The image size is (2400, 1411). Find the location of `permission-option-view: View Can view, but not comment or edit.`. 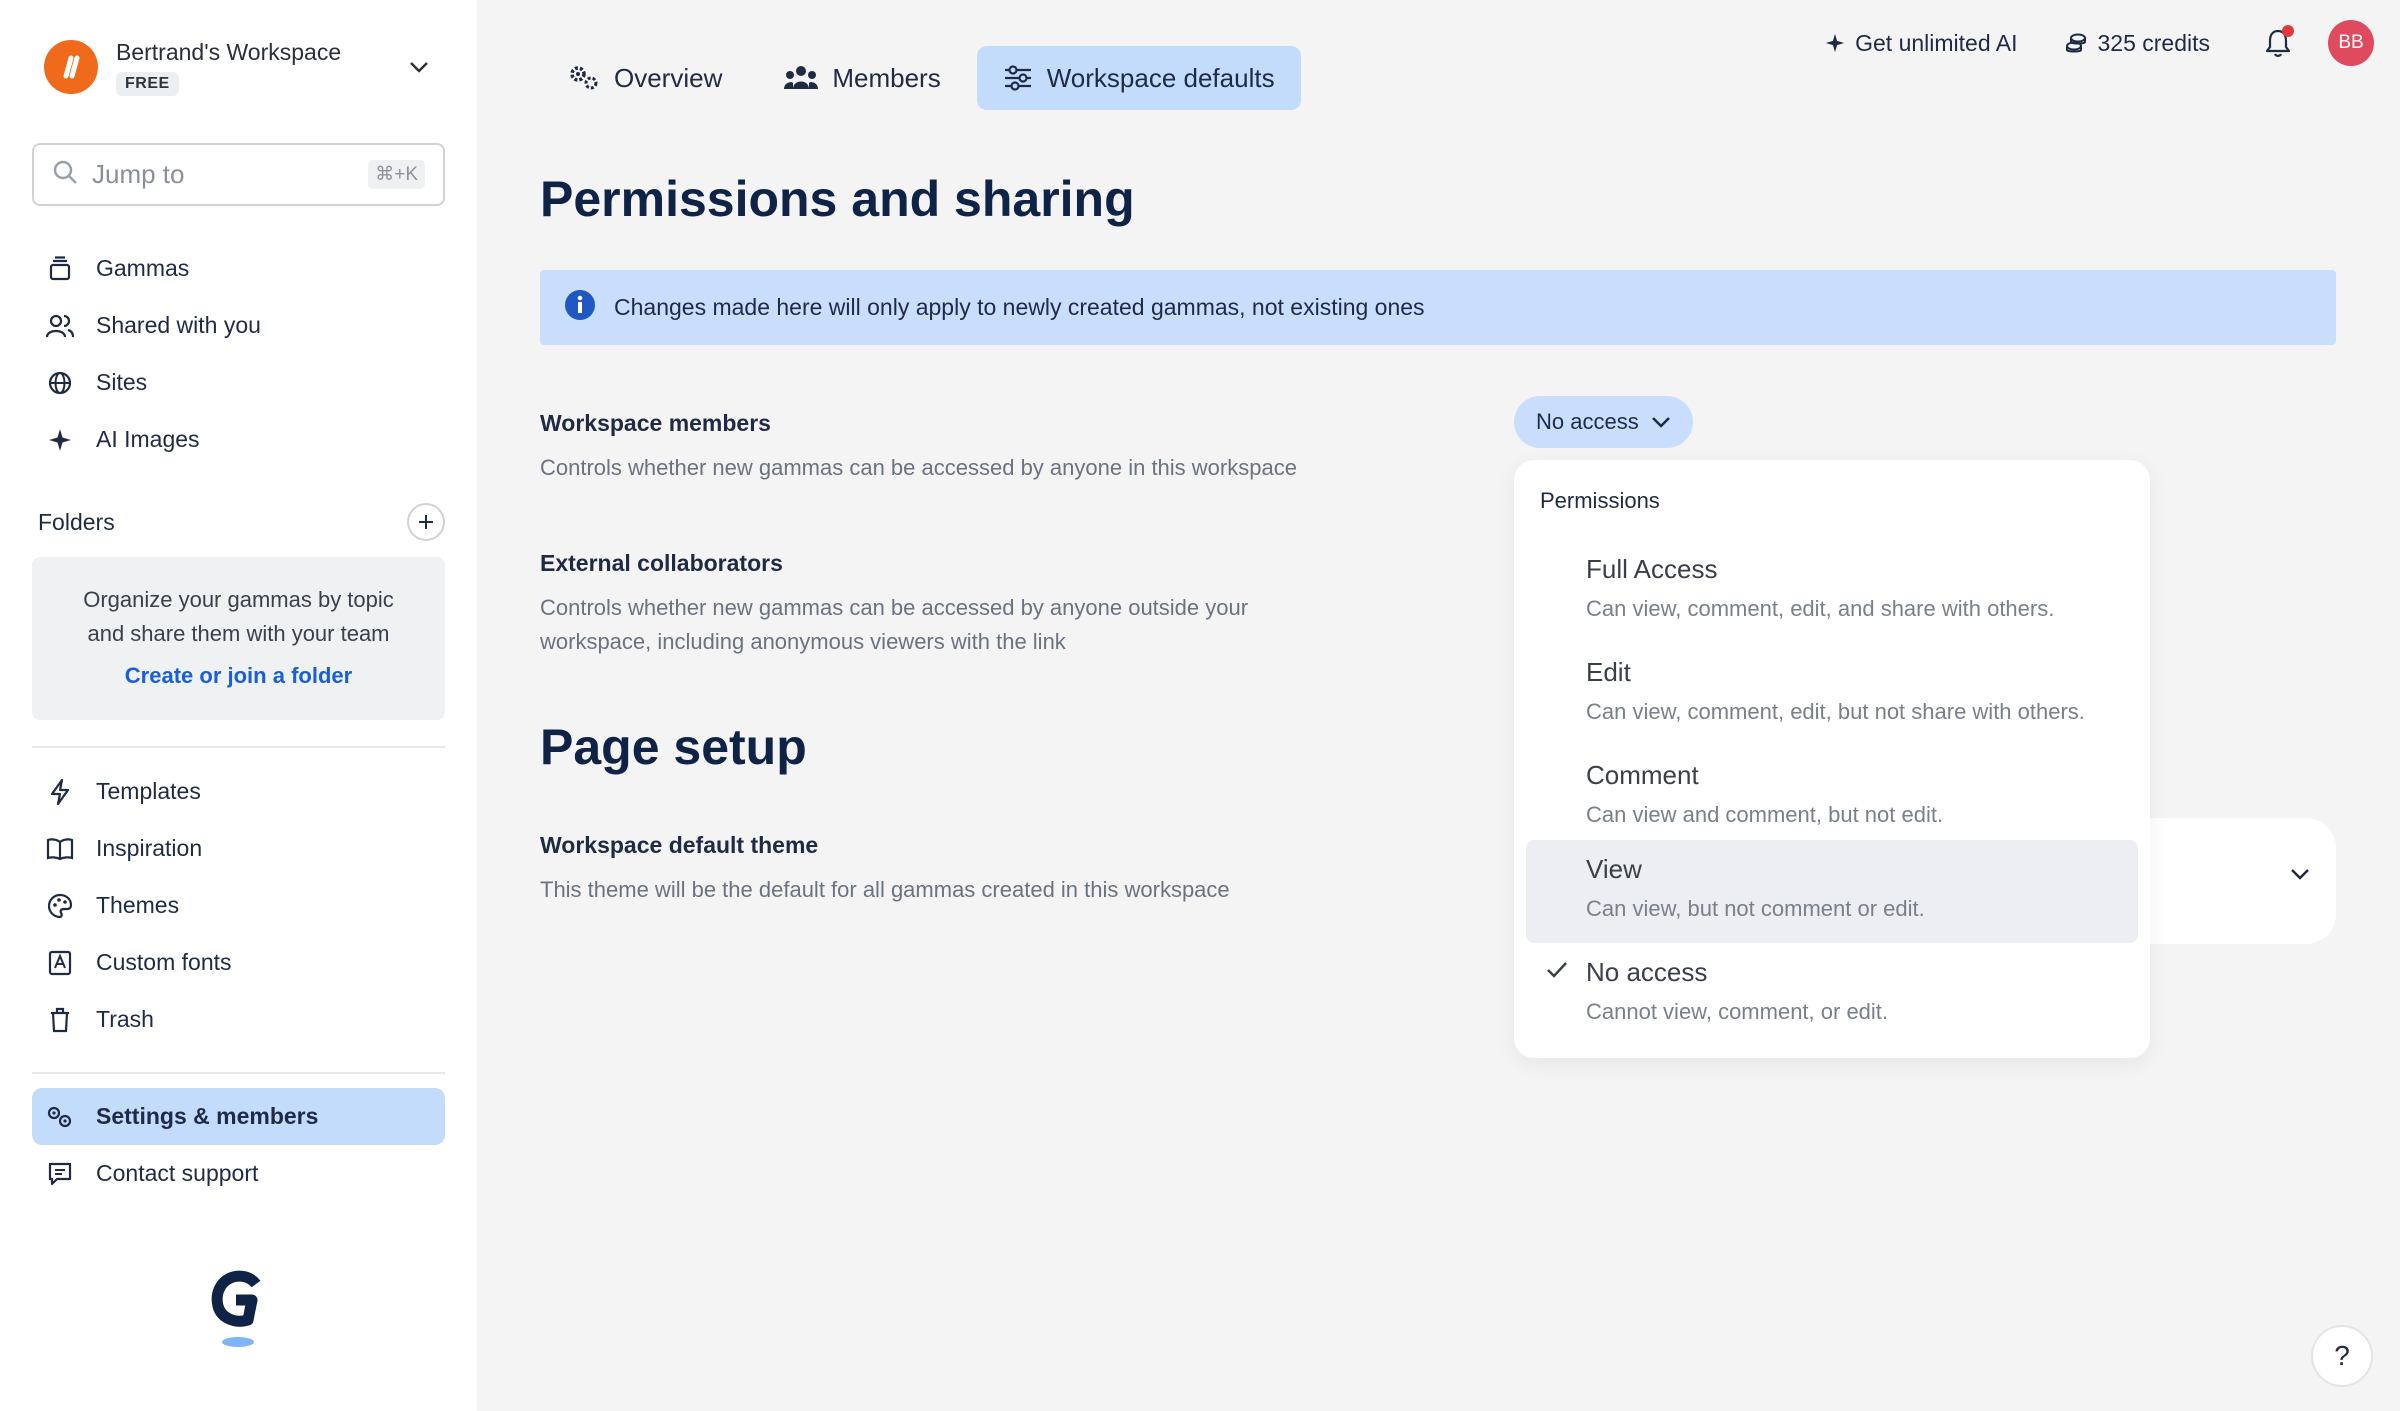

permission-option-view: View Can view, but not comment or edit. is located at coordinates (1832, 891).